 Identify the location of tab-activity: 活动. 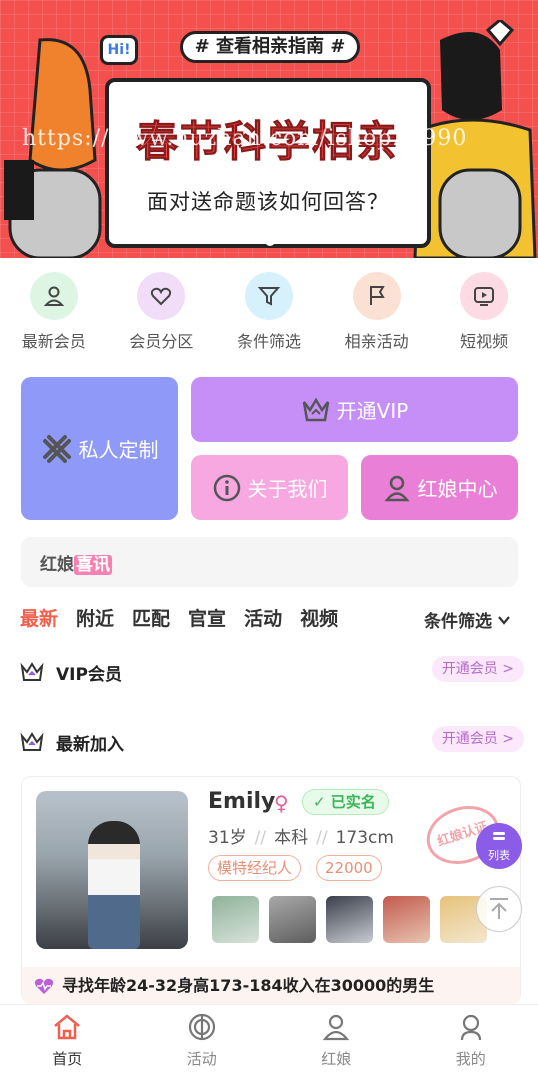
(263, 619).